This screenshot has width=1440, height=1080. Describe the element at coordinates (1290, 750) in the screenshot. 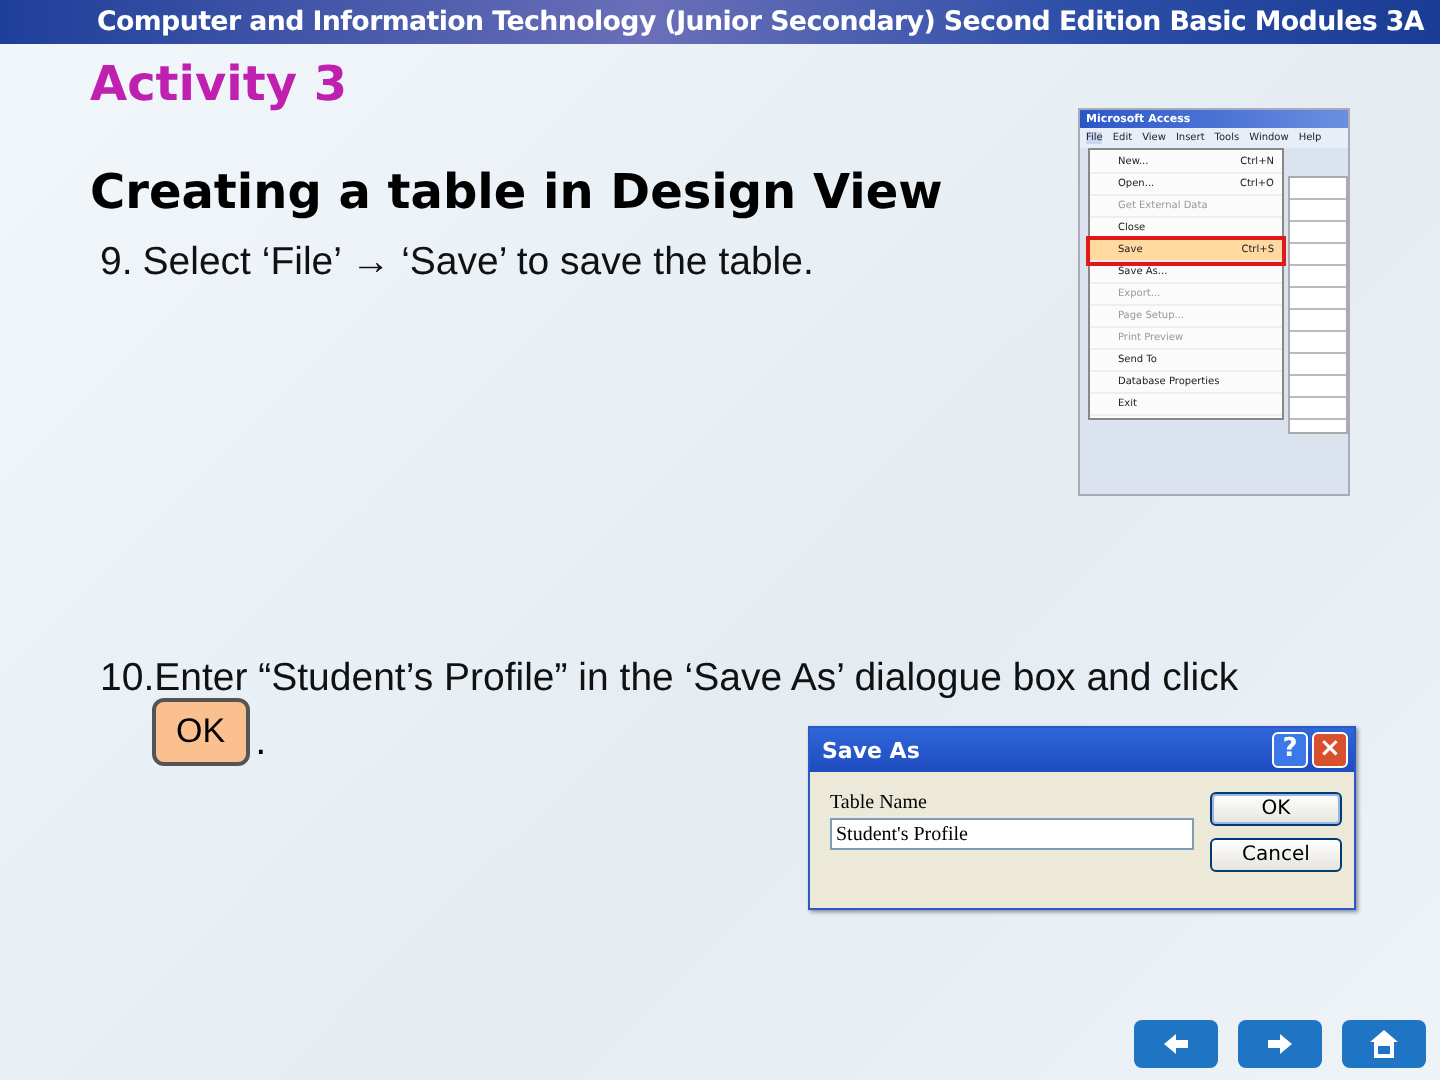

I see `help-button: ?` at that location.